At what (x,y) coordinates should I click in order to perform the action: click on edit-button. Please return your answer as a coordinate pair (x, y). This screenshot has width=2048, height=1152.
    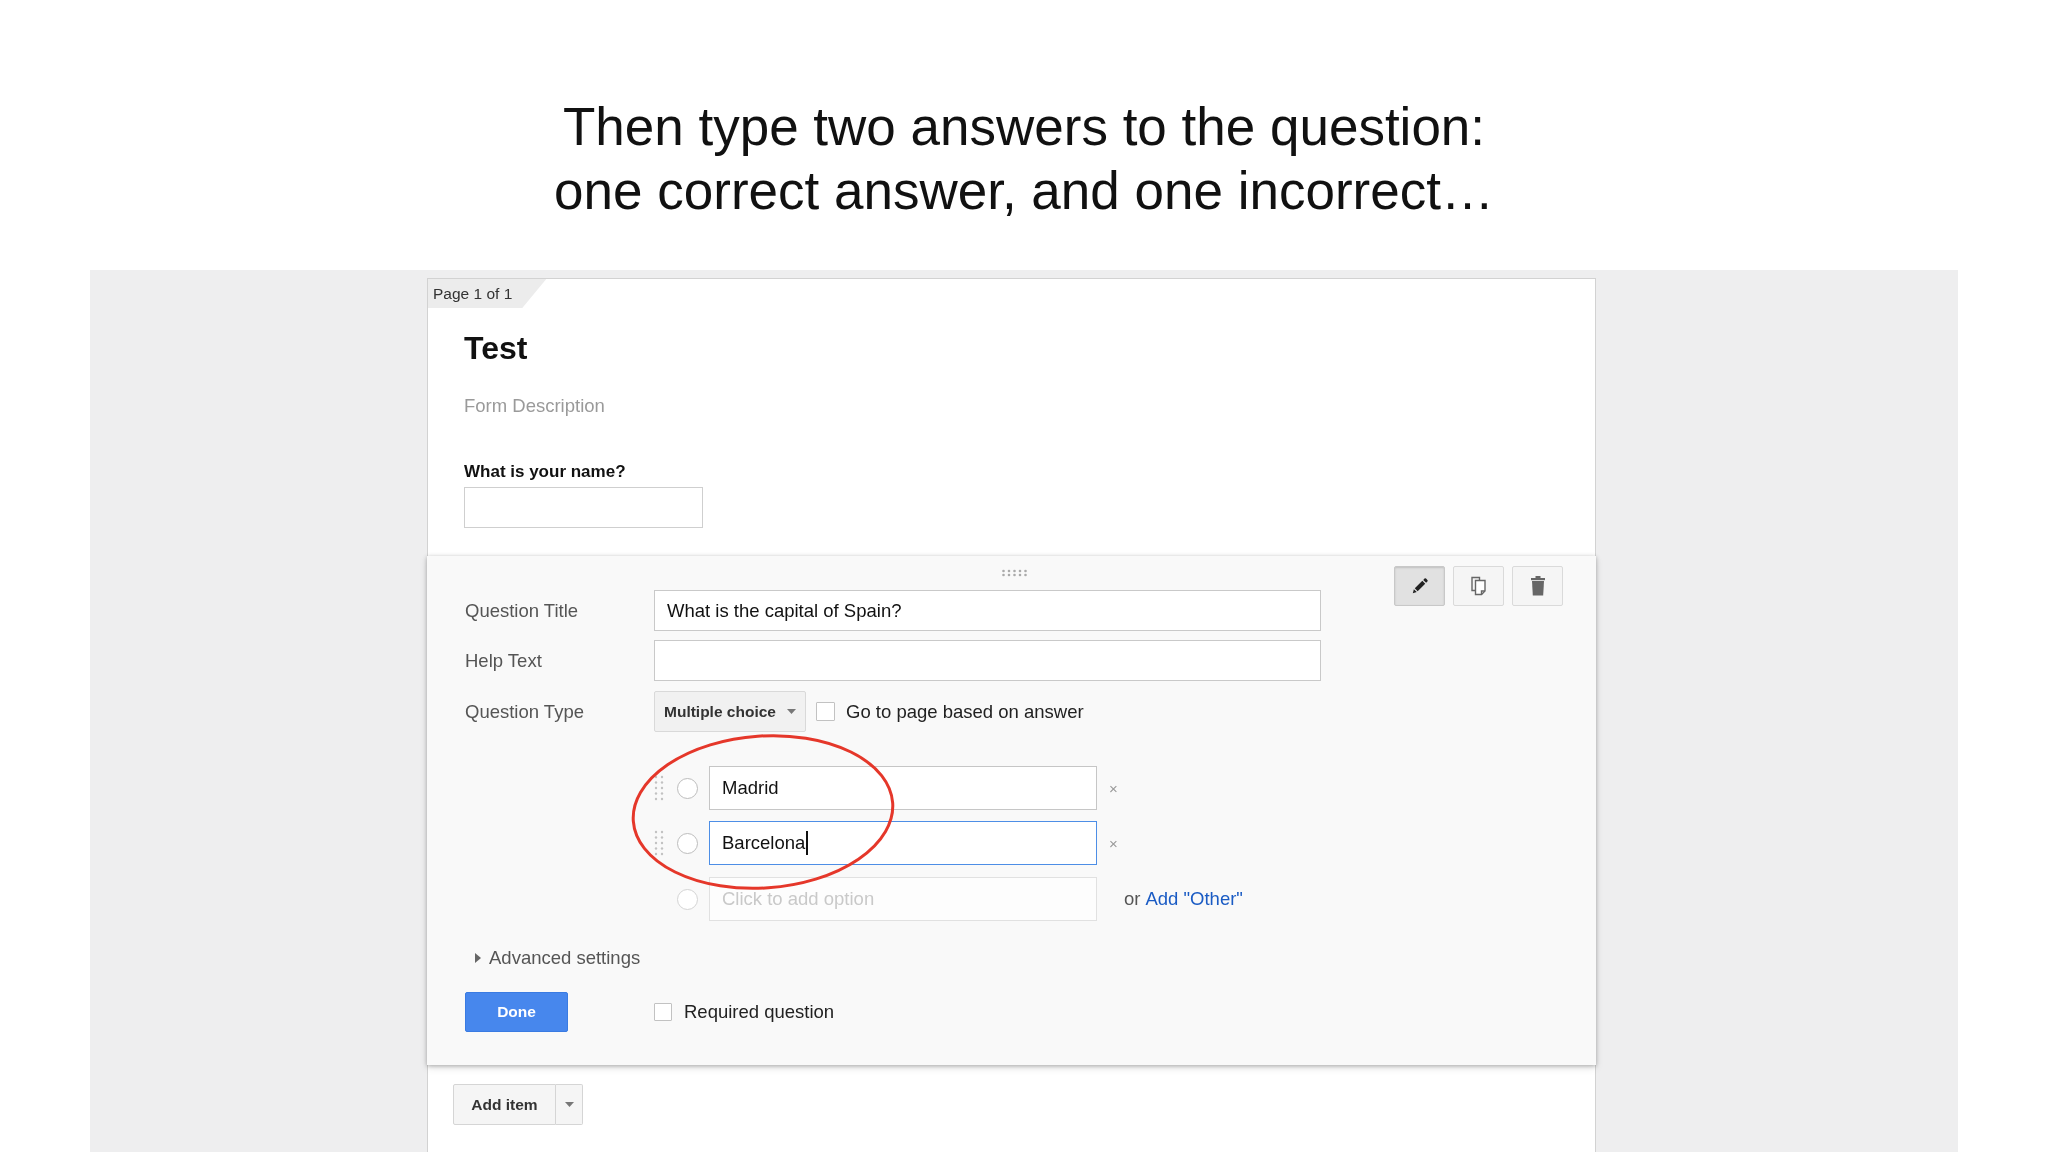
    Looking at the image, I should click on (1419, 586).